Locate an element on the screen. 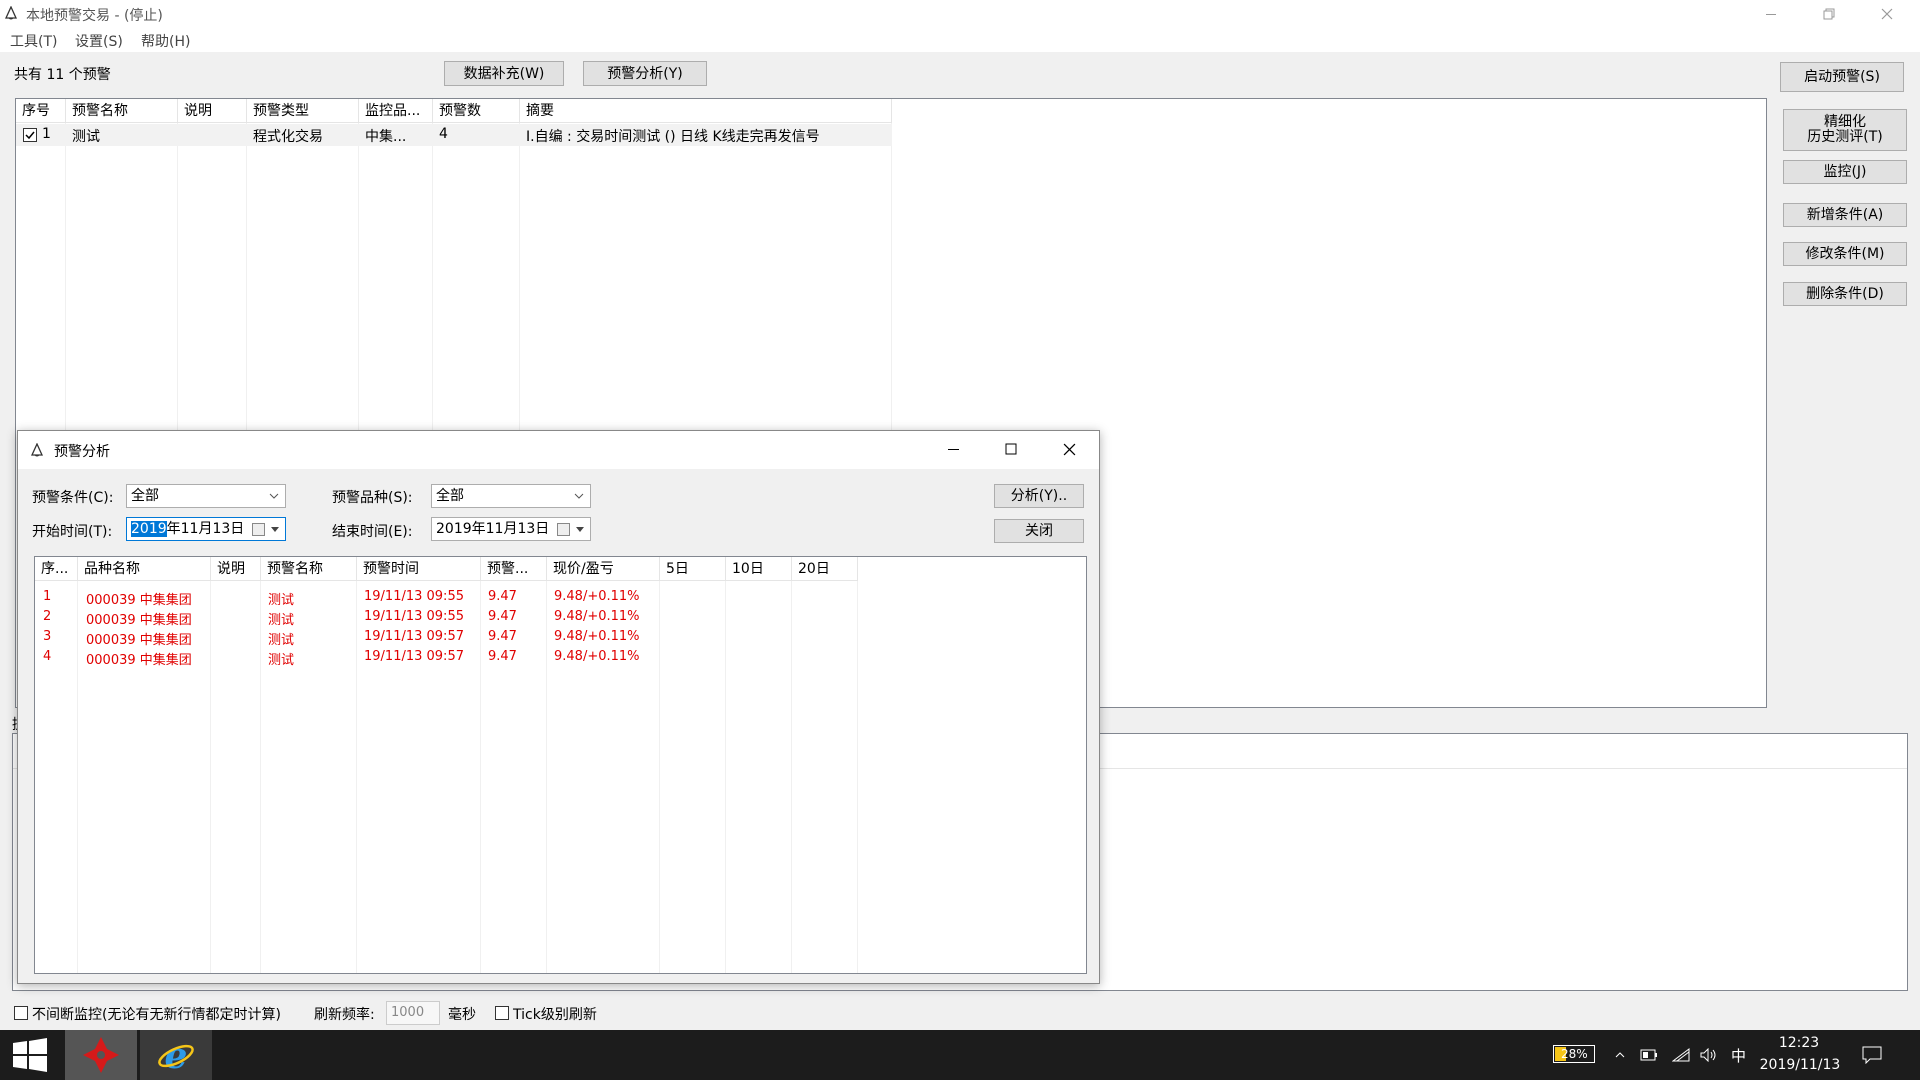  history-eval-button: 精细化 历史测评(T) is located at coordinates (1845, 130).